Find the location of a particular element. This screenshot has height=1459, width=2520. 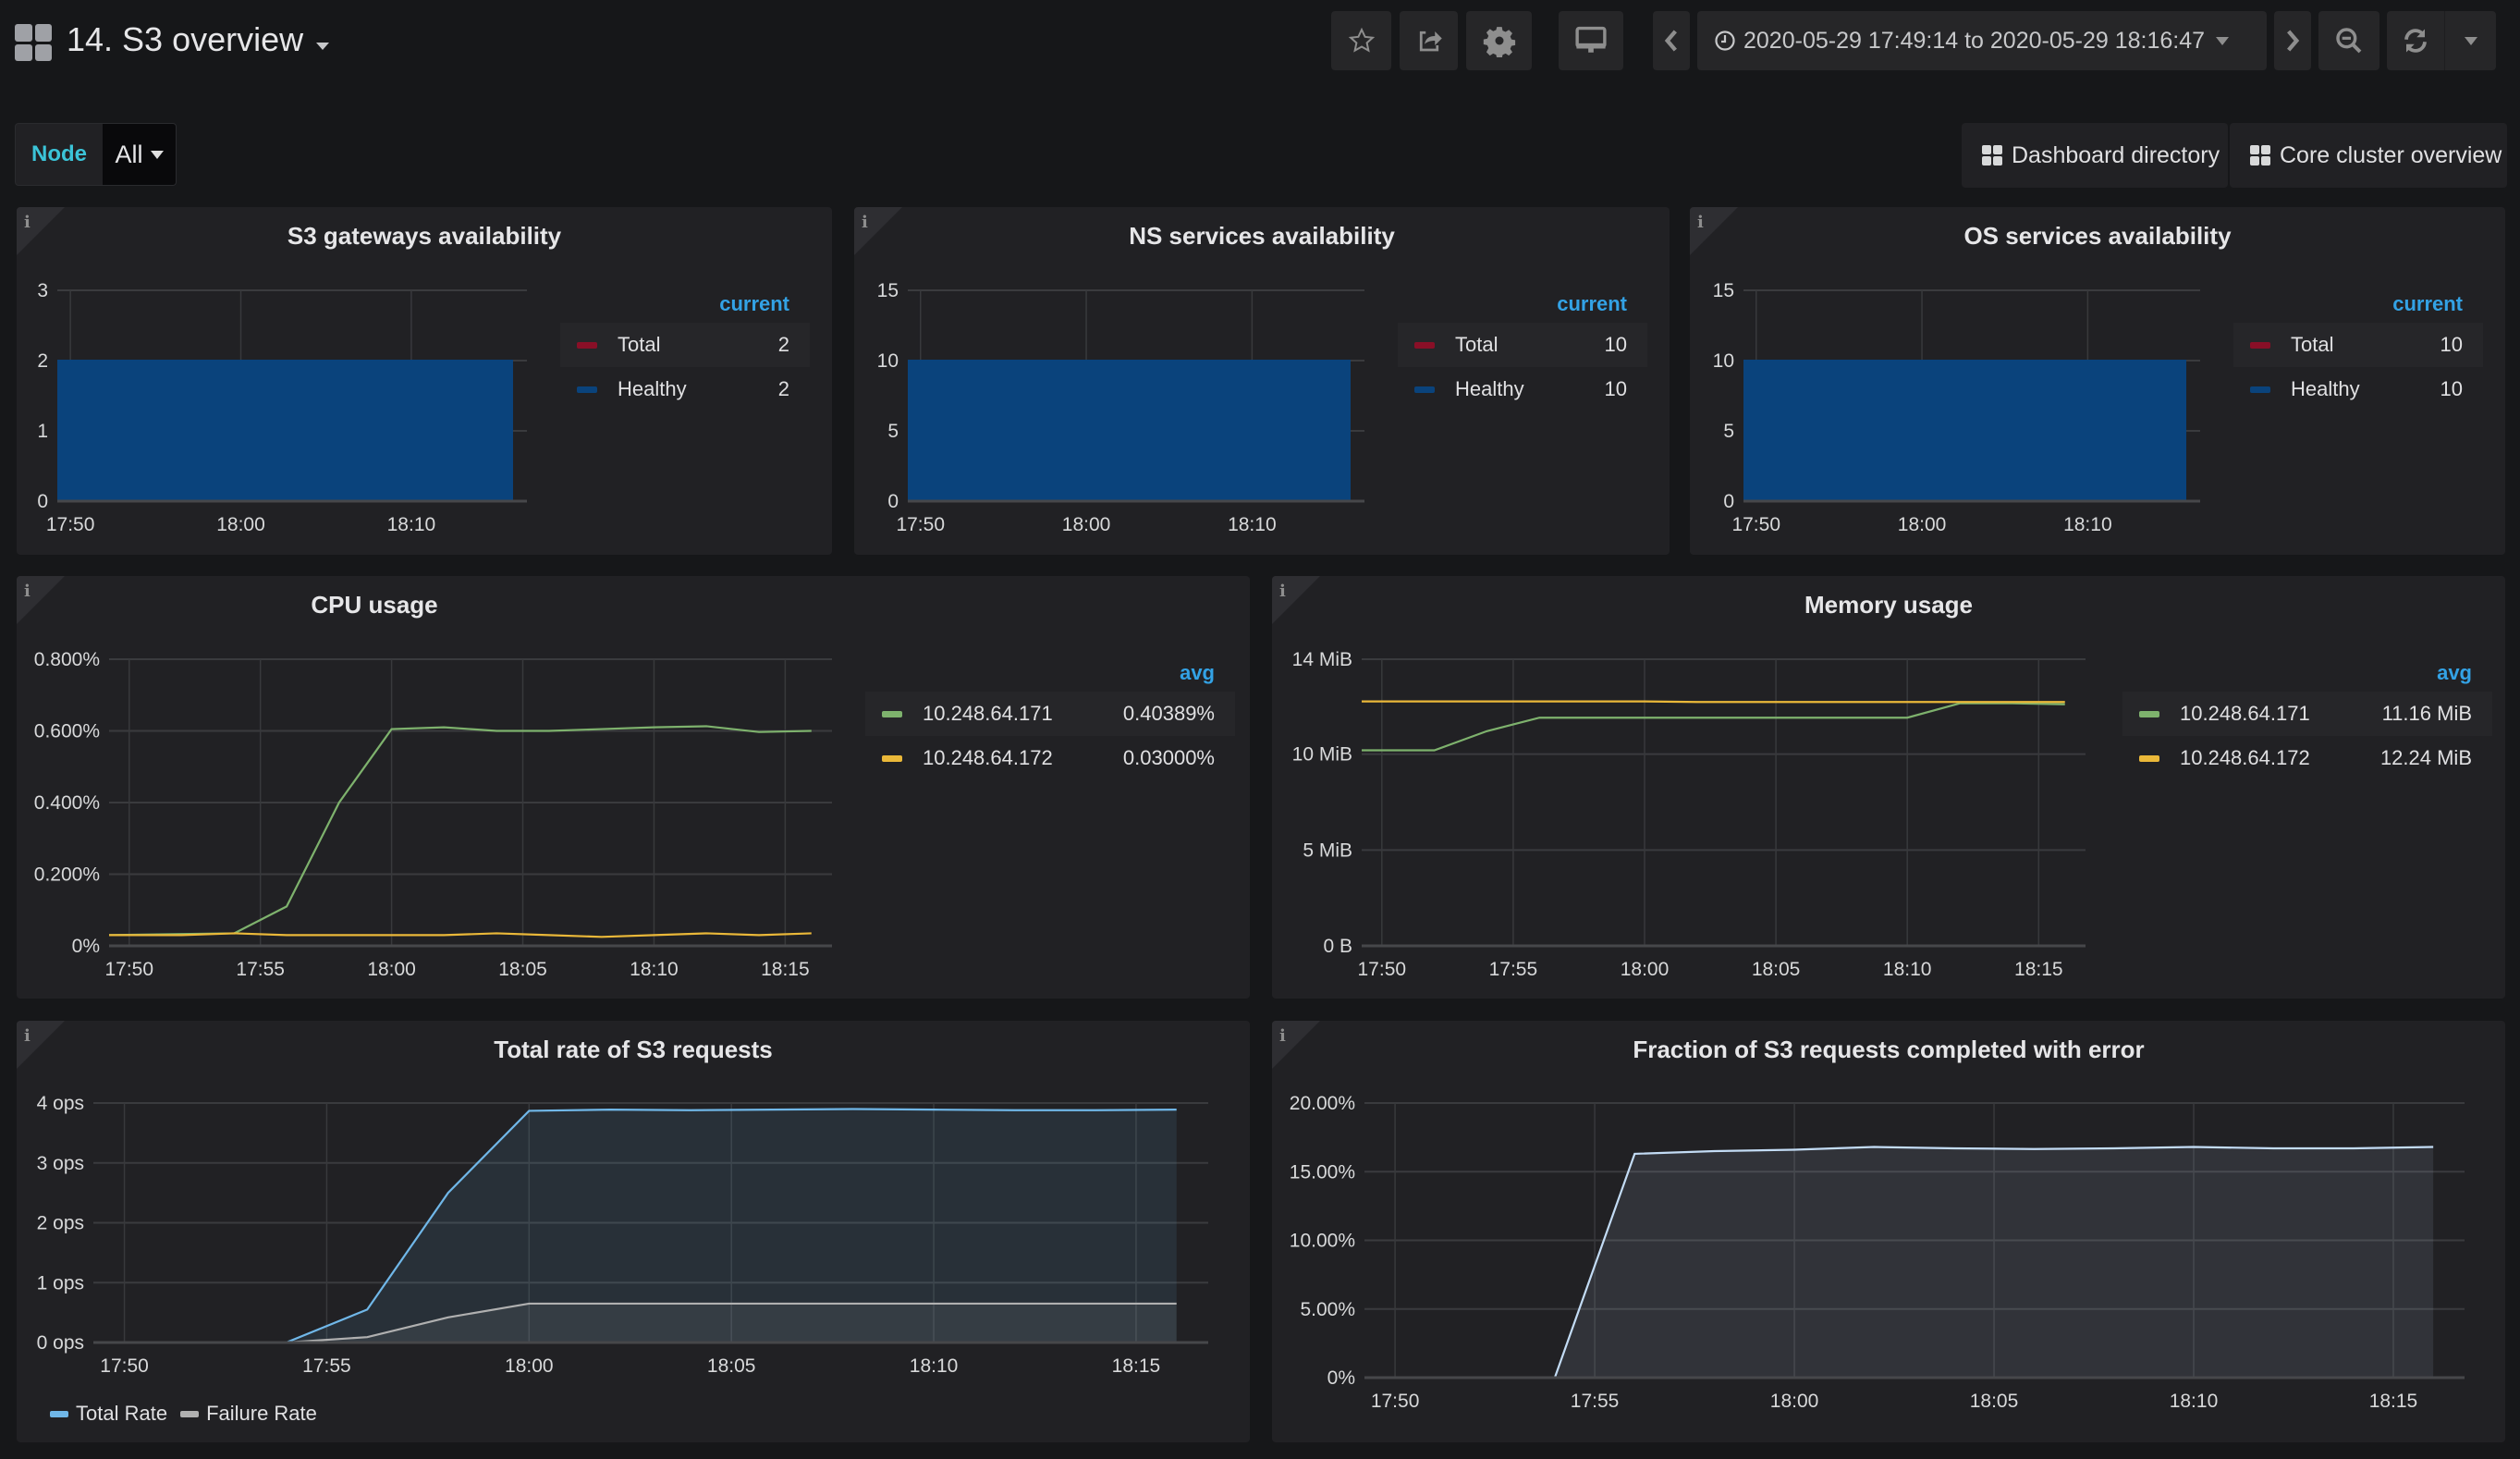

star-dashboard-button is located at coordinates (1361, 41).